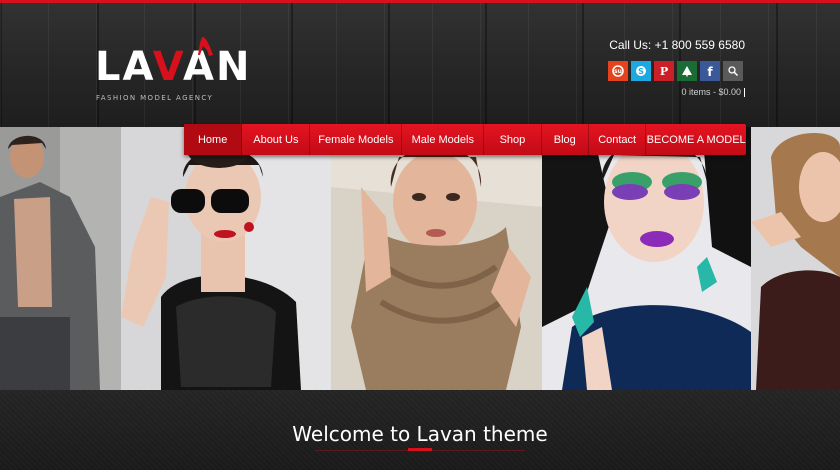  What do you see at coordinates (205, 46) in the screenshot?
I see `high-heel-icon` at bounding box center [205, 46].